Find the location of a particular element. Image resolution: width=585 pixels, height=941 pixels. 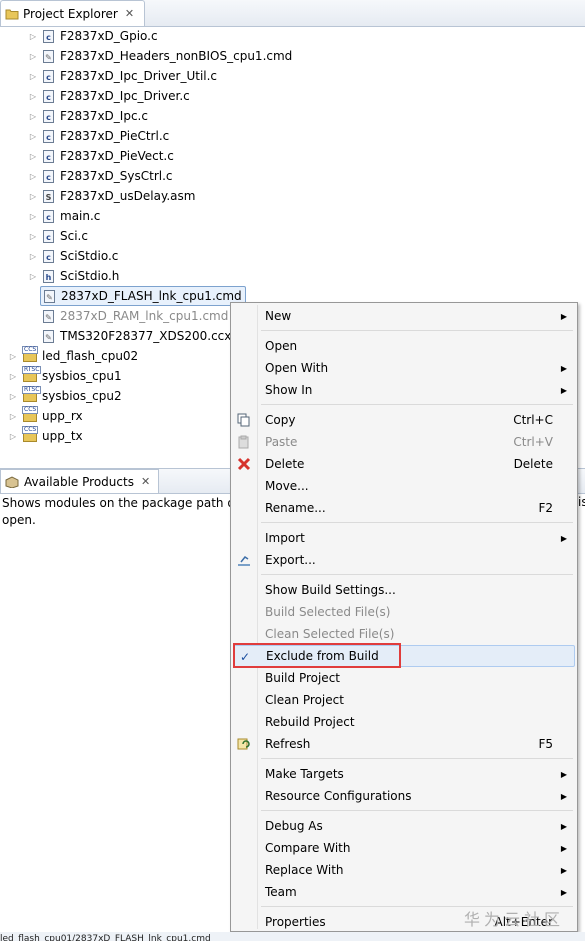

project-label: upp_rx is located at coordinates (62, 416).